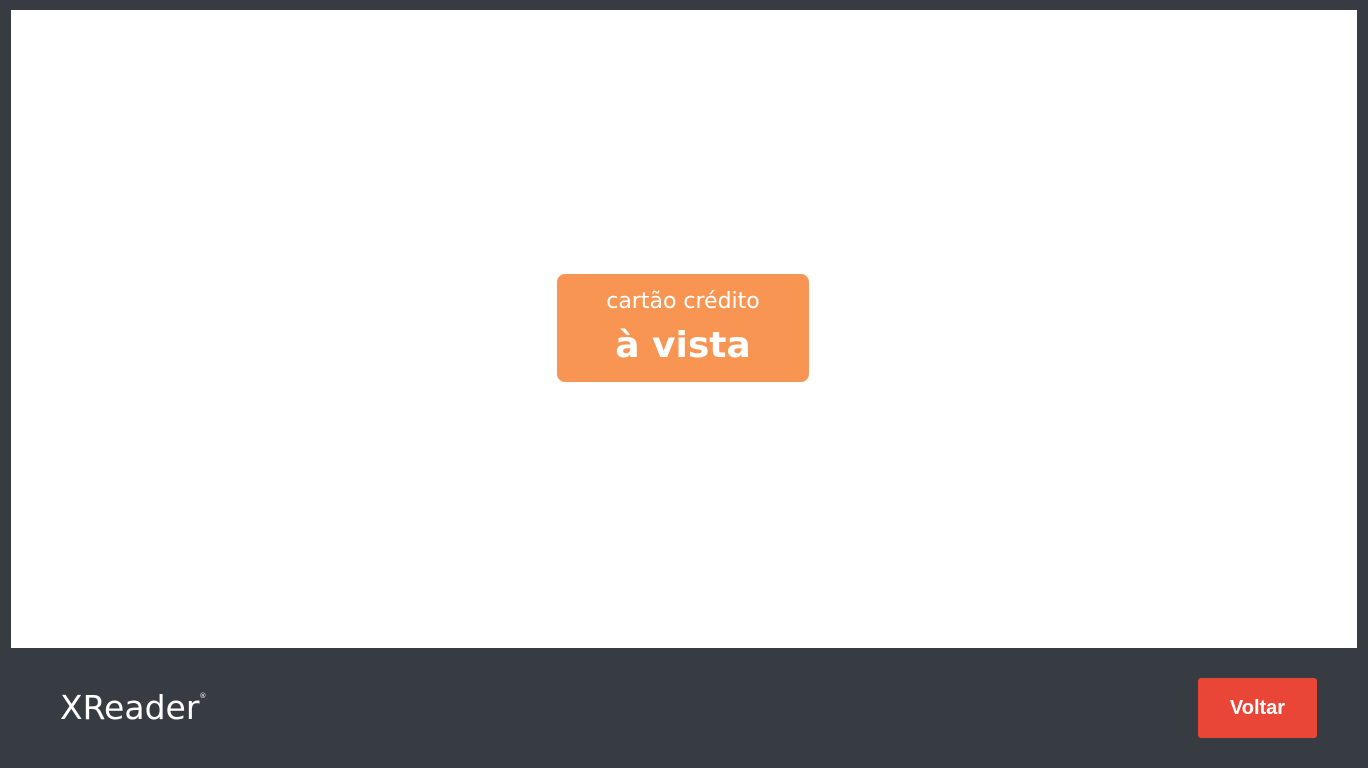 The image size is (1368, 768). I want to click on logo-text: XReader, so click(130, 707).